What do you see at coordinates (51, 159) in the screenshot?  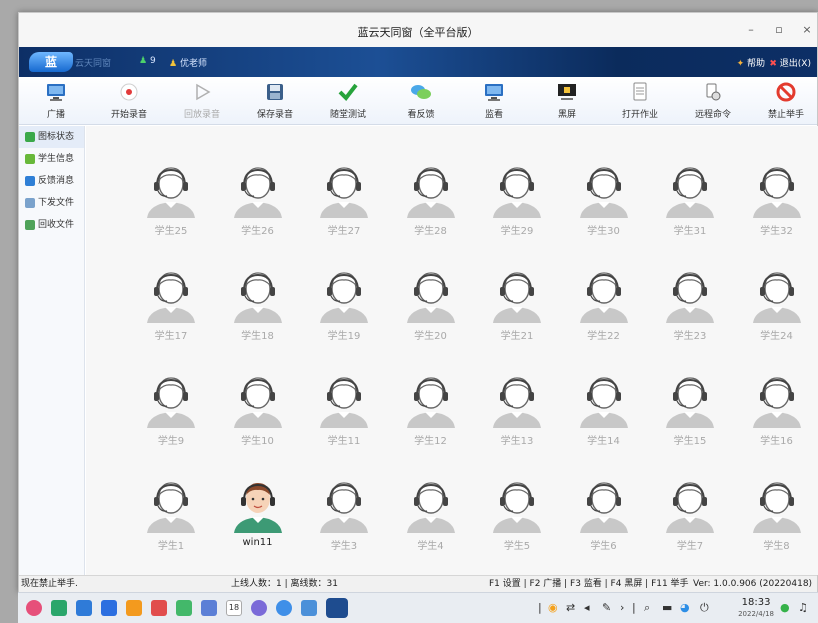 I see `sidebar-item-1: 学生信息` at bounding box center [51, 159].